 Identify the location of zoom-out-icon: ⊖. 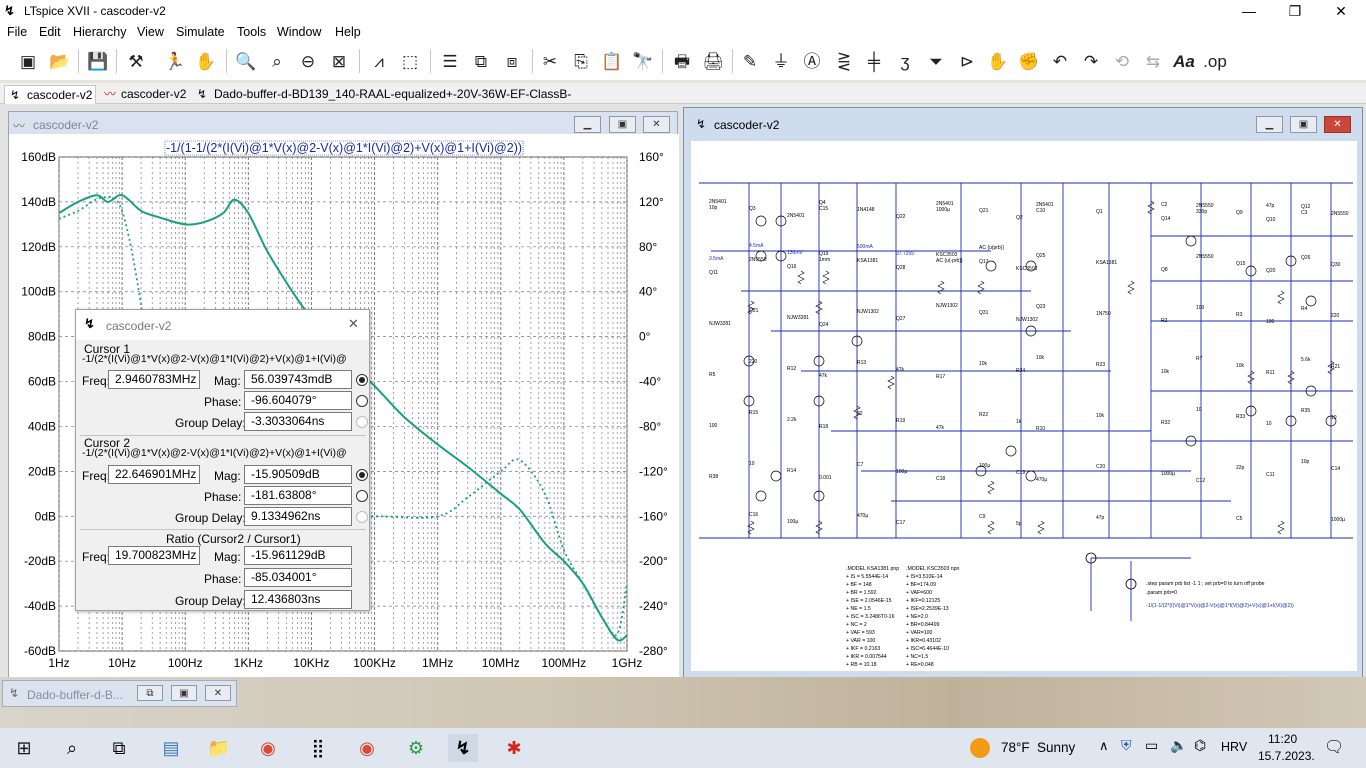
(308, 62).